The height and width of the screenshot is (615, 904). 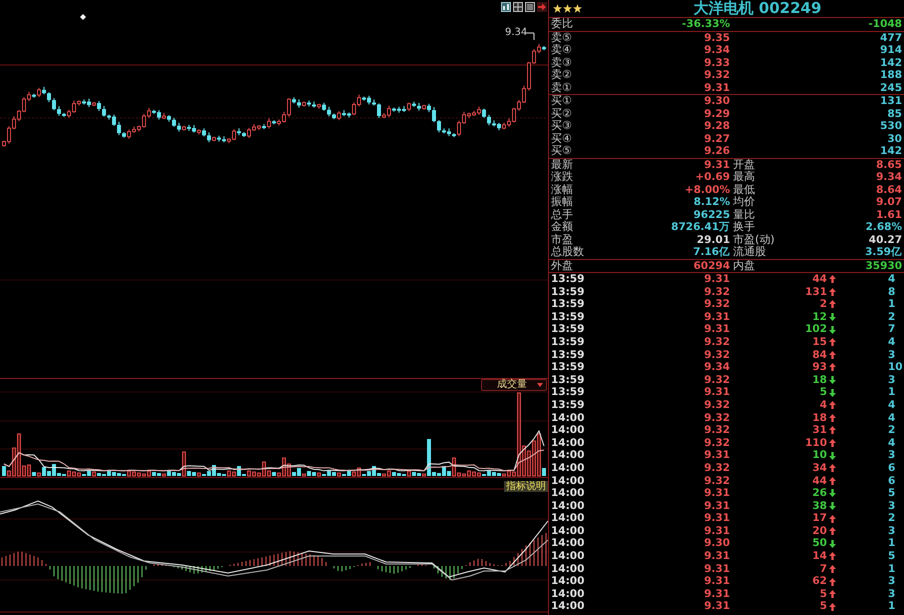 What do you see at coordinates (562, 138) in the screenshot?
I see `bid-label: 买④` at bounding box center [562, 138].